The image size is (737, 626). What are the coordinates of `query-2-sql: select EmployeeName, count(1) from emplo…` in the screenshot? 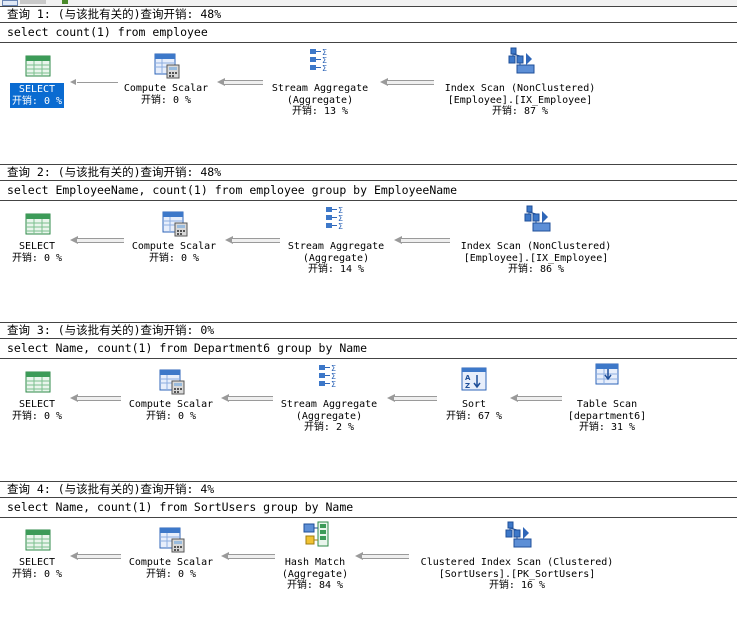 It's located at (232, 190).